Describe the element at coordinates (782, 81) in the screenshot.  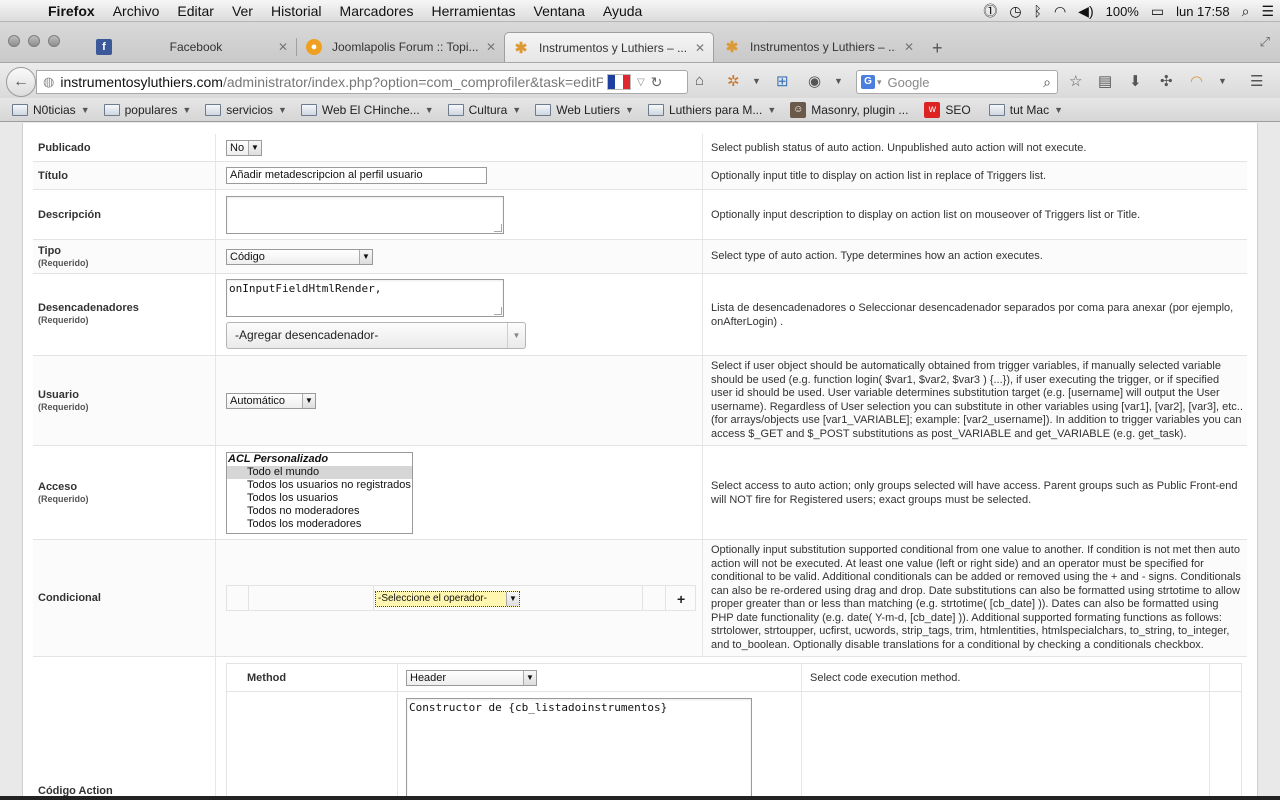
I see `inspector-icon: ⊞` at that location.